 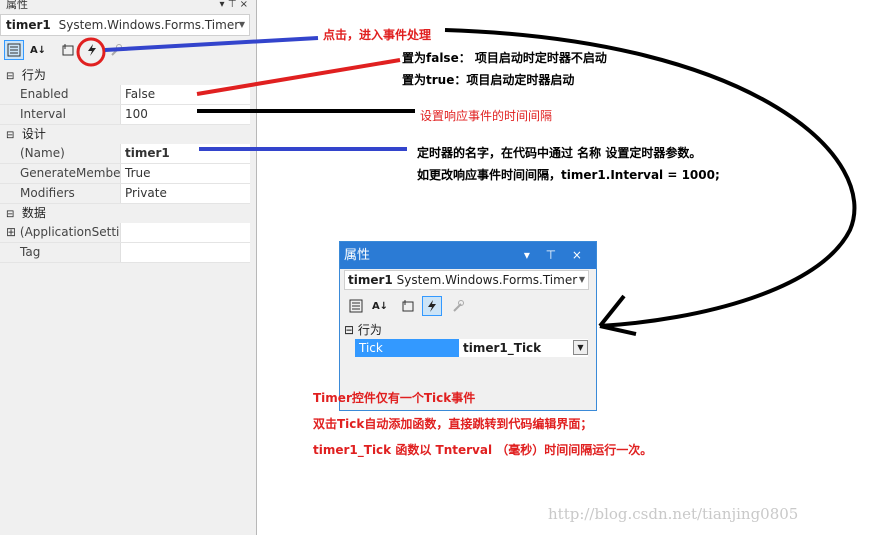 I want to click on event-name: Tick, so click(x=407, y=348).